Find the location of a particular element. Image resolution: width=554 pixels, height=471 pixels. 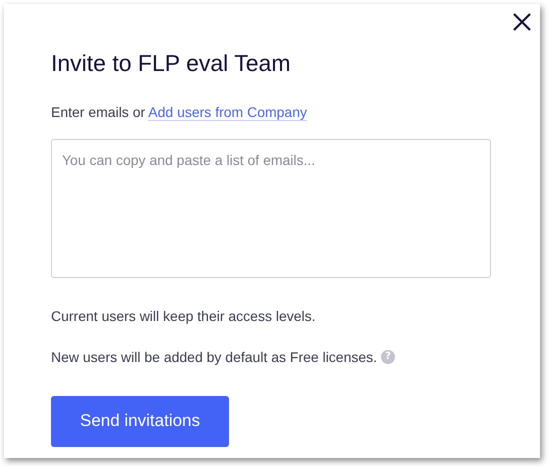

note-text: Current users will keep their access levels. is located at coordinates (183, 316).